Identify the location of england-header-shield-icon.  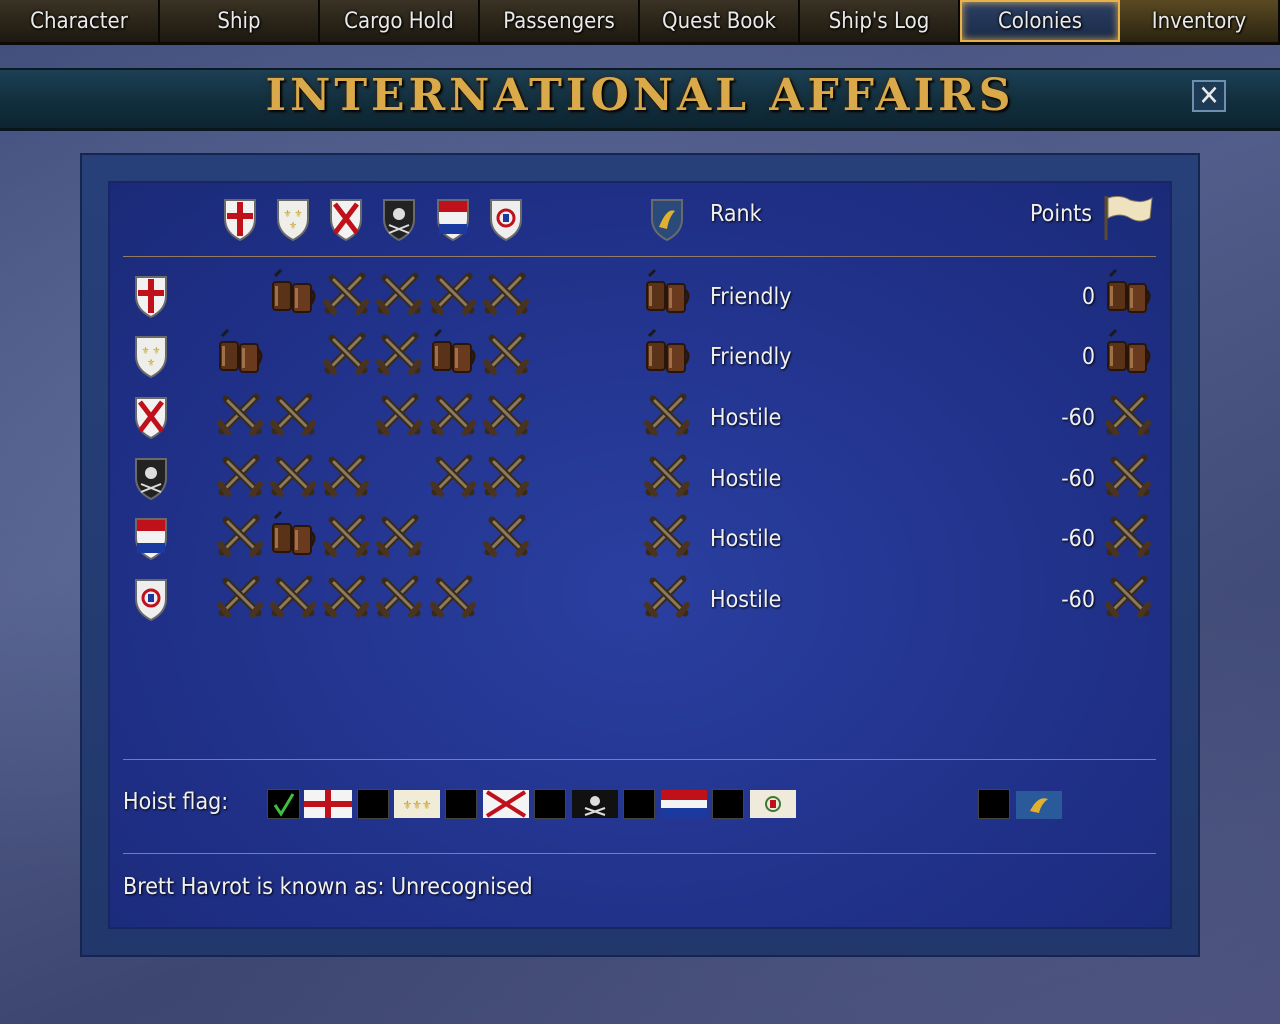
(240, 219).